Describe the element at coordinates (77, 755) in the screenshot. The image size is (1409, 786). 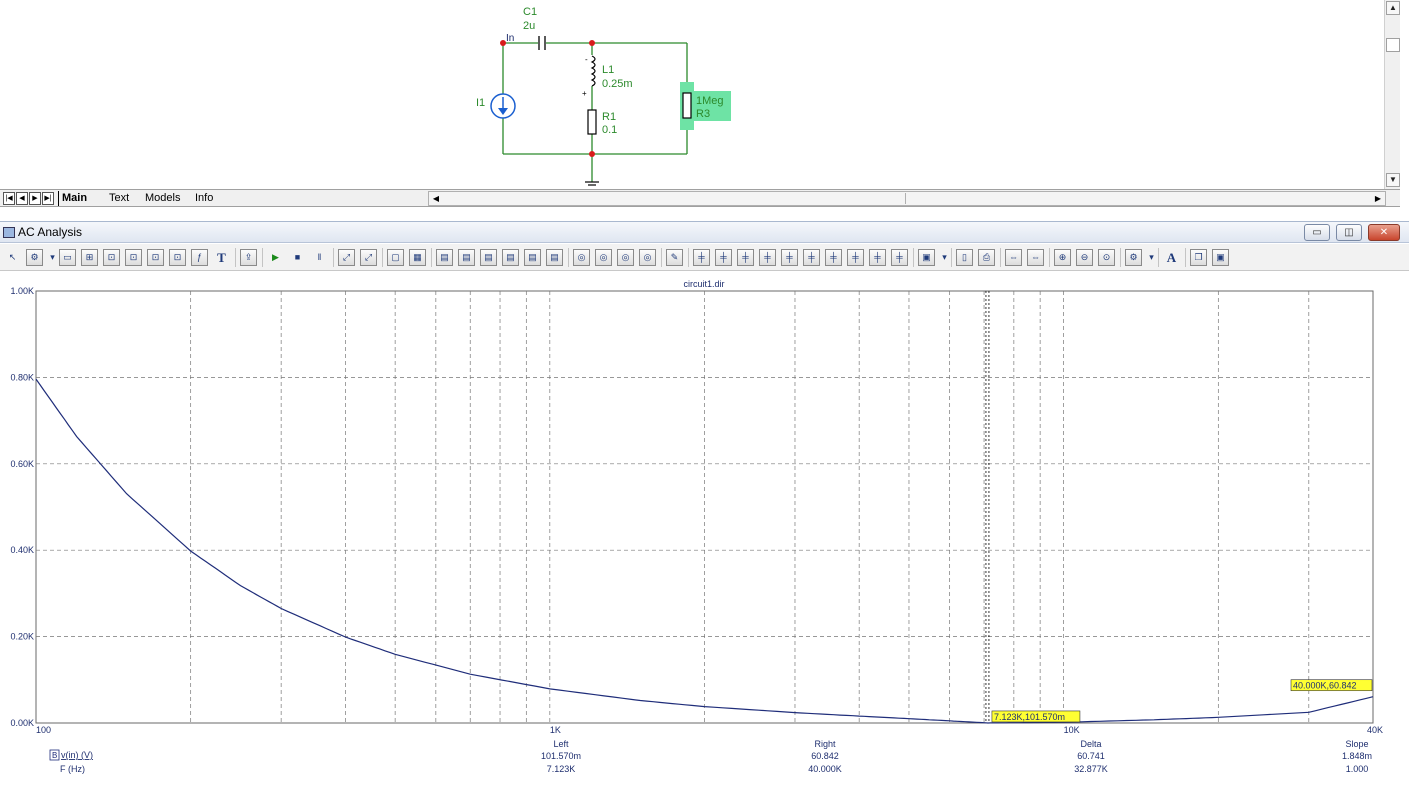
I see `legend-series-label: v(in) (V)` at that location.